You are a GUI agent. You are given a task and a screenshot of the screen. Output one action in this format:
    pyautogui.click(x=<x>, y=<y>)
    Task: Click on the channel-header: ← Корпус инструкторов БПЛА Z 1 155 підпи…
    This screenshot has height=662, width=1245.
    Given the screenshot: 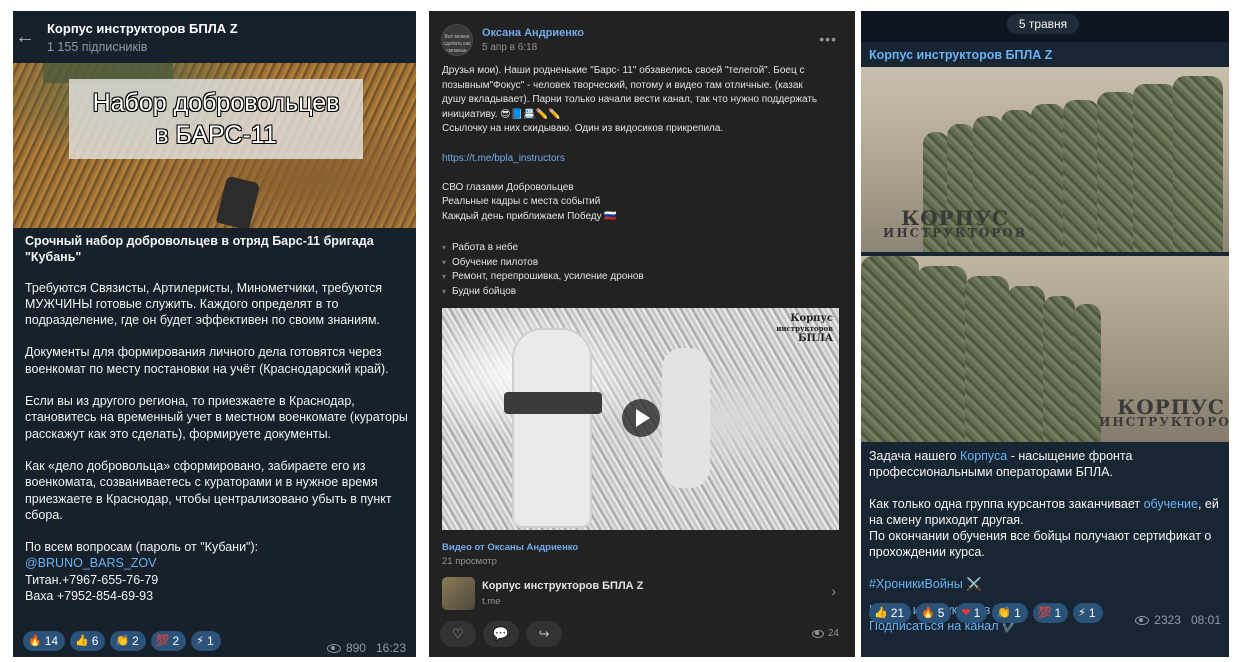 What is the action you would take?
    pyautogui.click(x=214, y=37)
    